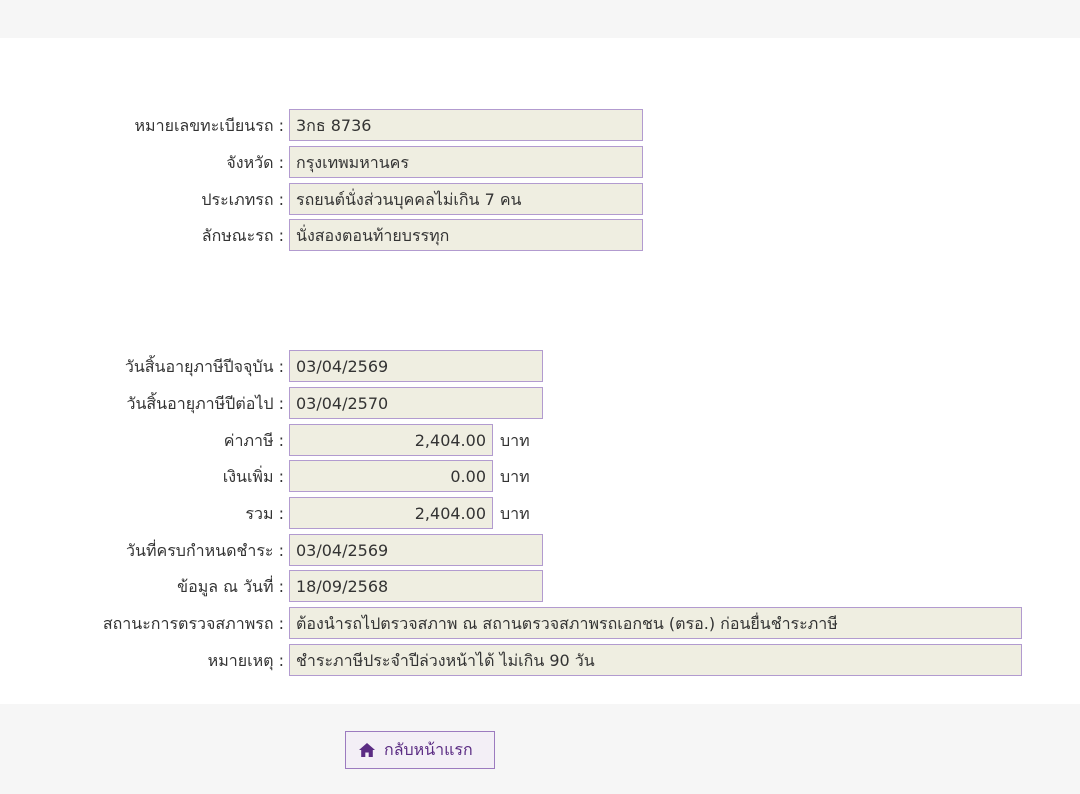 This screenshot has width=1080, height=794. I want to click on next-expiry-label: วันสิ้นอายุภาษีปีต่อไป :, so click(205, 403).